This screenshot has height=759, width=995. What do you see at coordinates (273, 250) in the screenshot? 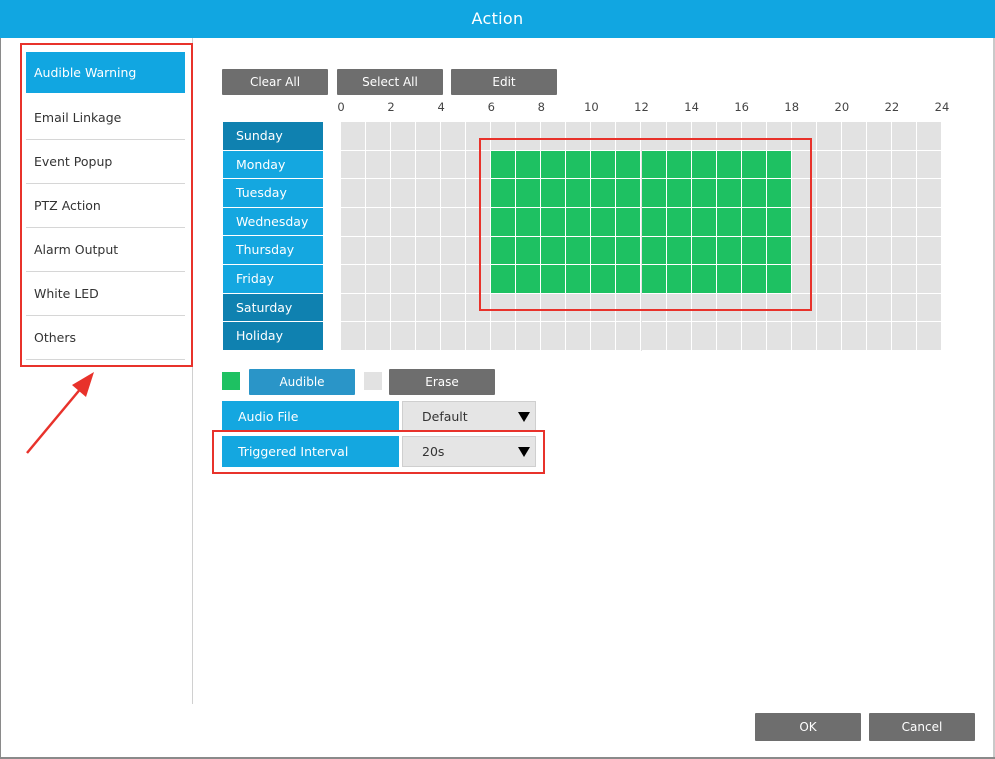
I see `day-label-thursday: Thursday` at bounding box center [273, 250].